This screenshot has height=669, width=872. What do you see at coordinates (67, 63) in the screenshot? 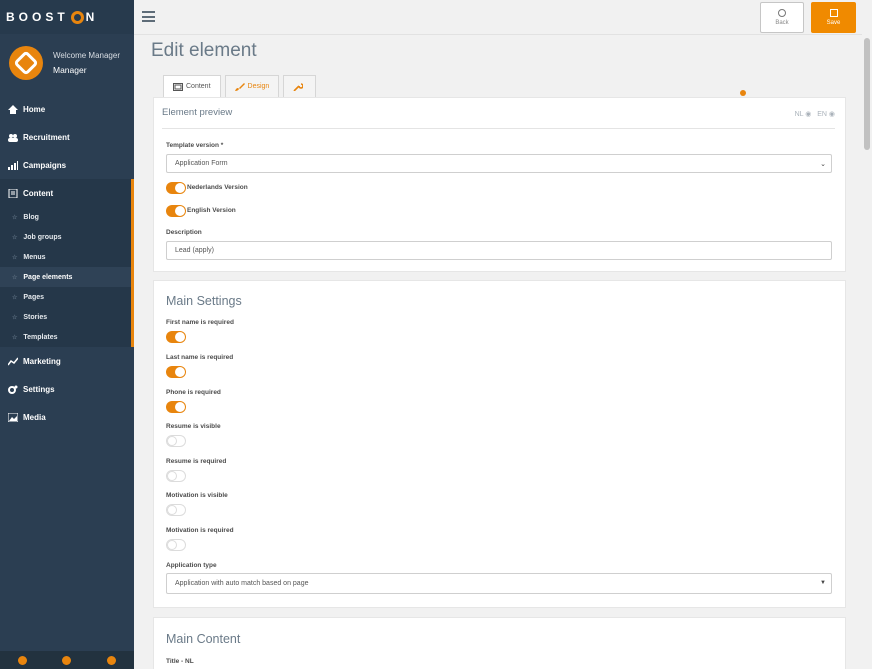
I see `user-panel: Welcome Manager Manager` at bounding box center [67, 63].